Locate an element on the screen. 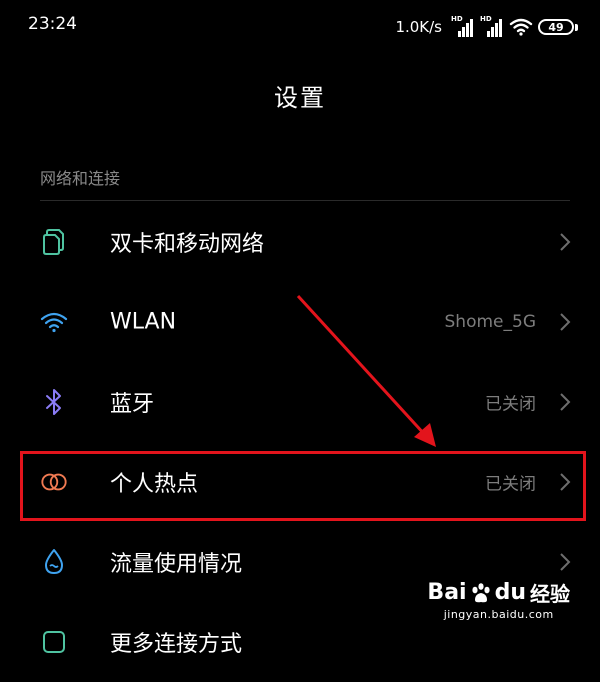 Image resolution: width=600 pixels, height=682 pixels. settings-item-wlan: WLAN Shome_5G is located at coordinates (300, 322).